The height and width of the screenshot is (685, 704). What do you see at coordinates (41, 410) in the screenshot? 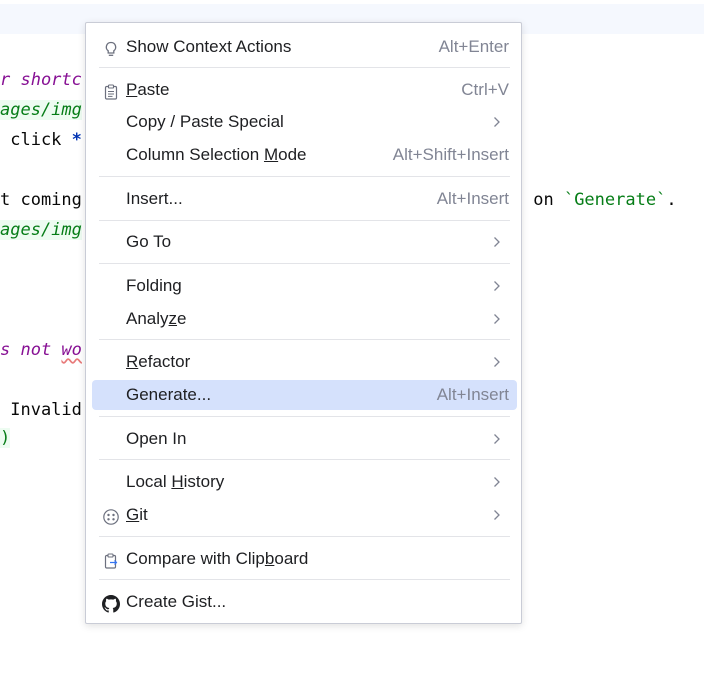
I see `code-line: Invalid` at bounding box center [41, 410].